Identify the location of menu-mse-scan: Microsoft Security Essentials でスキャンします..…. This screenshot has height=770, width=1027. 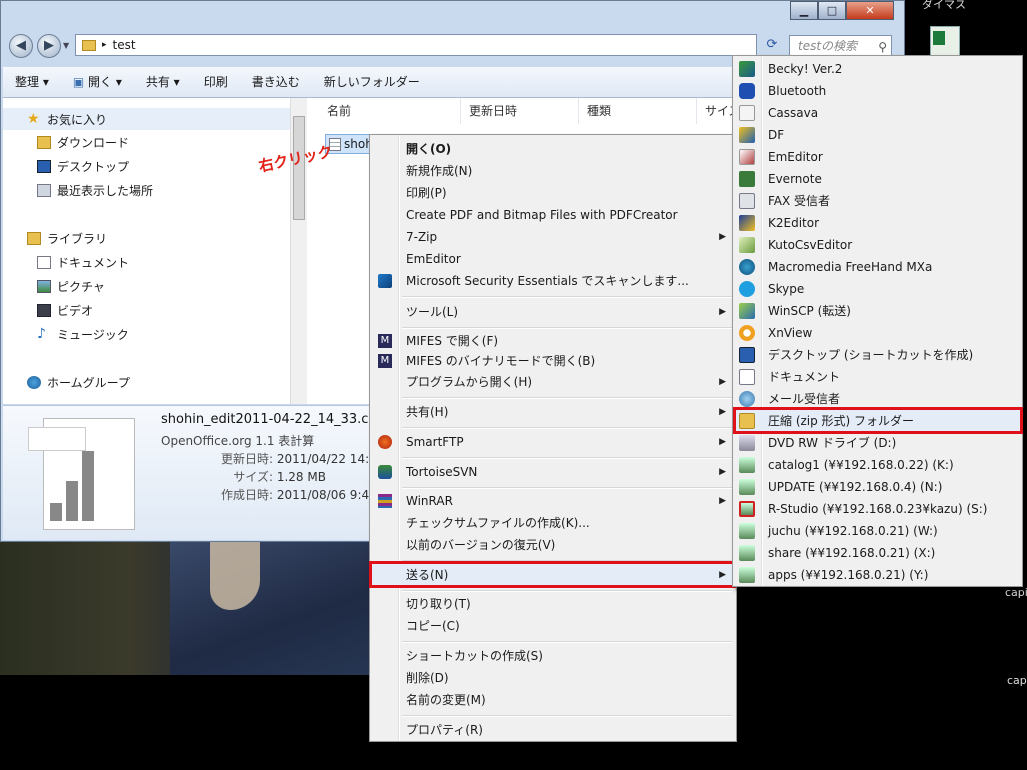
(553, 281).